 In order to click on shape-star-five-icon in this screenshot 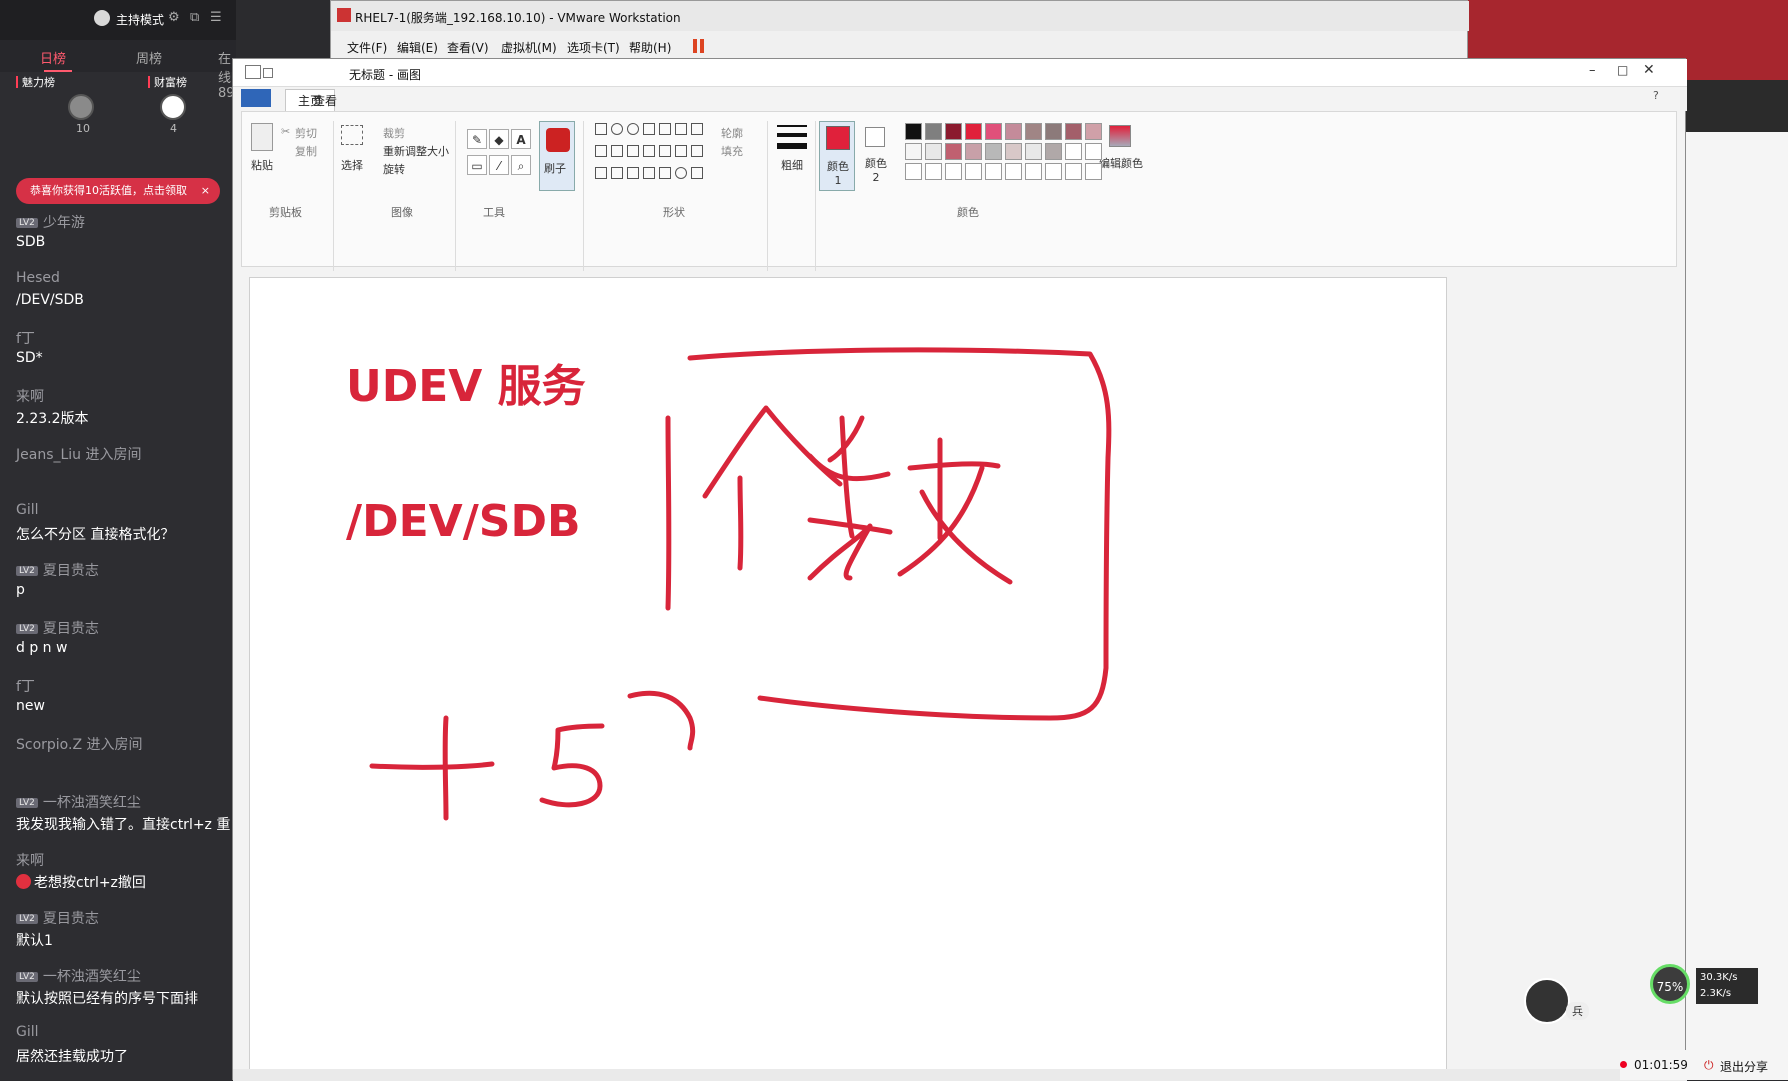, I will do `click(633, 173)`.